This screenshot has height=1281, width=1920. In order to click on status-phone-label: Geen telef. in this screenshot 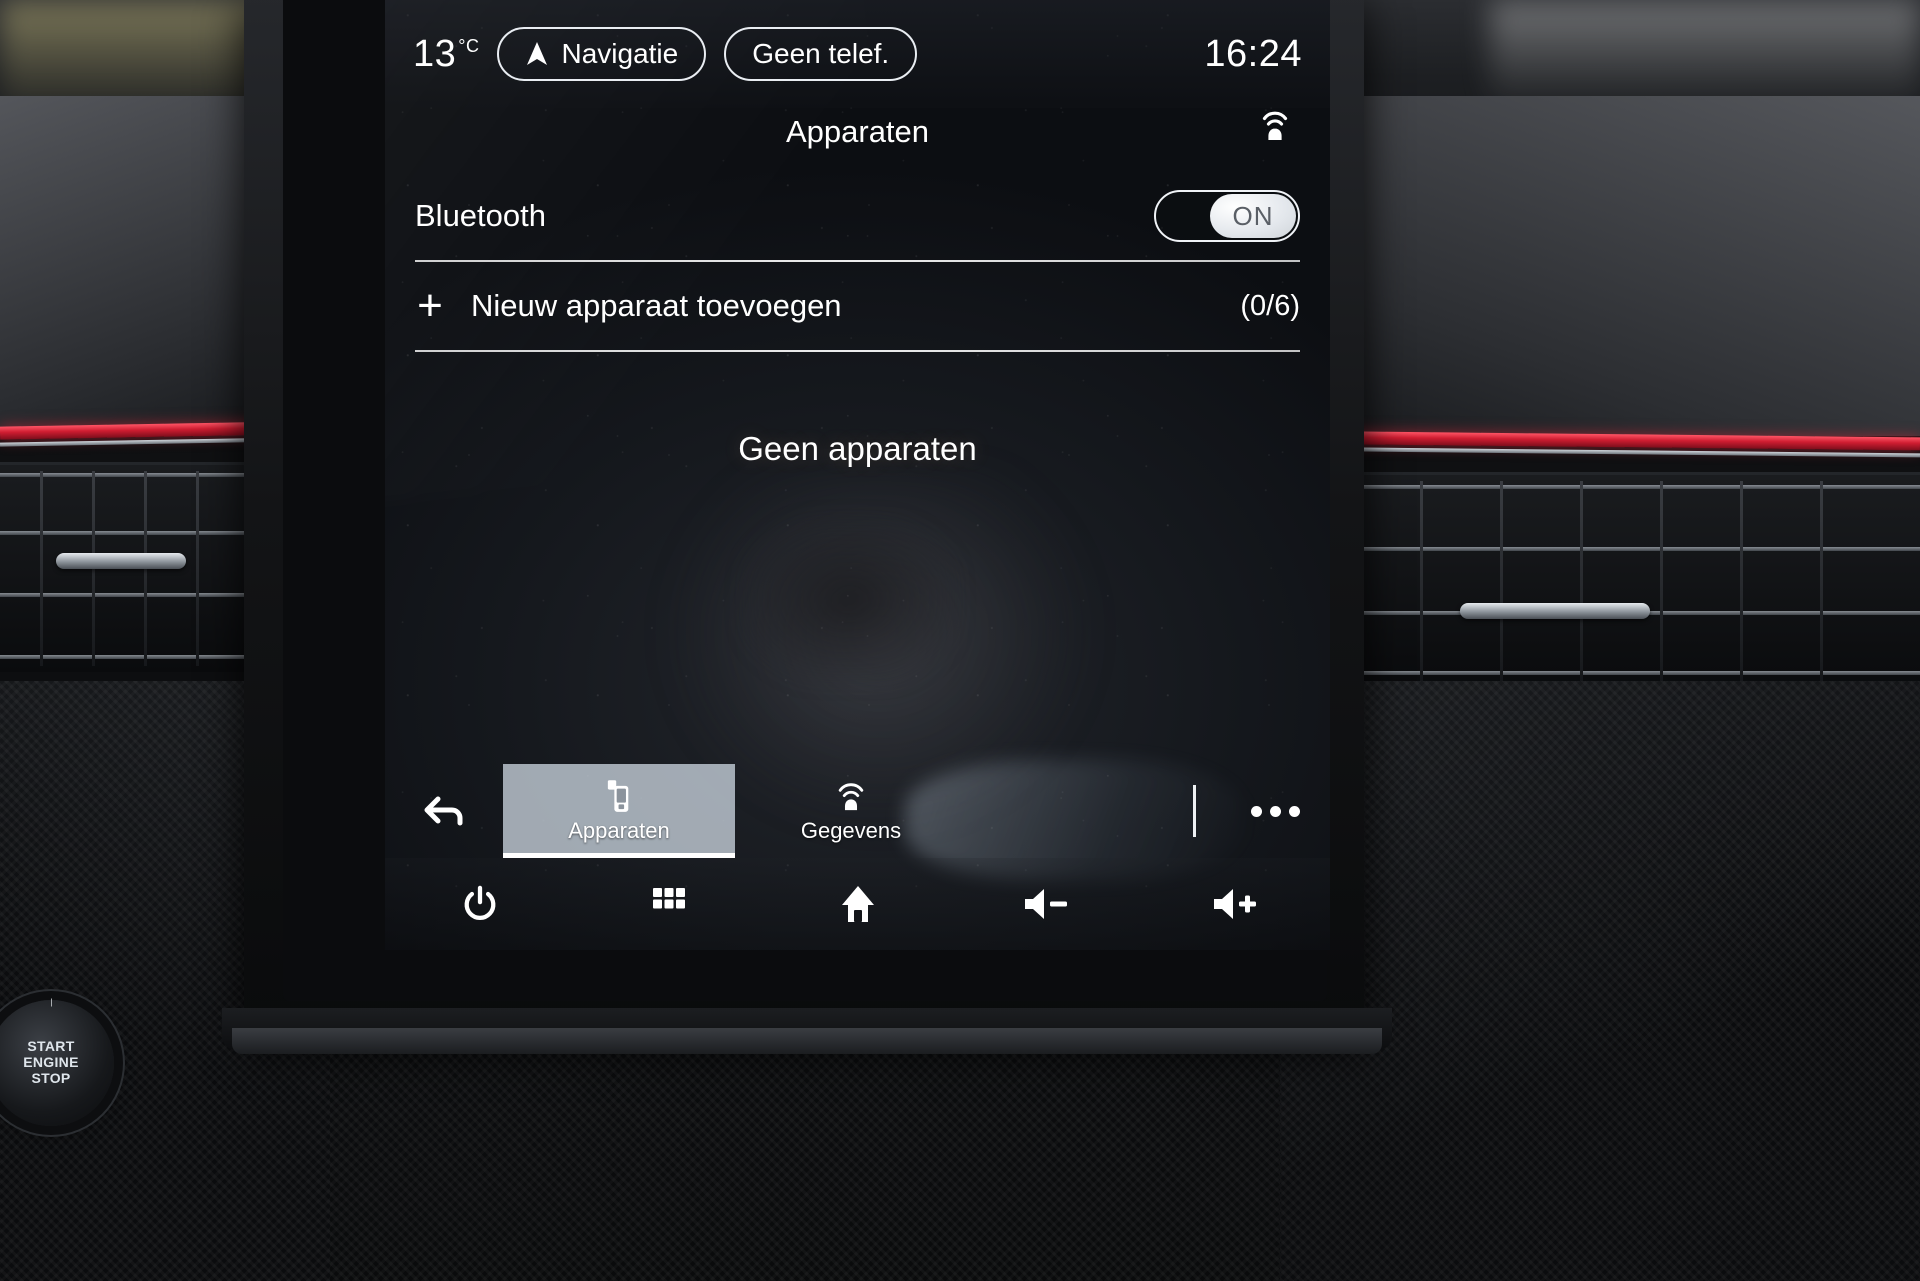, I will do `click(821, 53)`.